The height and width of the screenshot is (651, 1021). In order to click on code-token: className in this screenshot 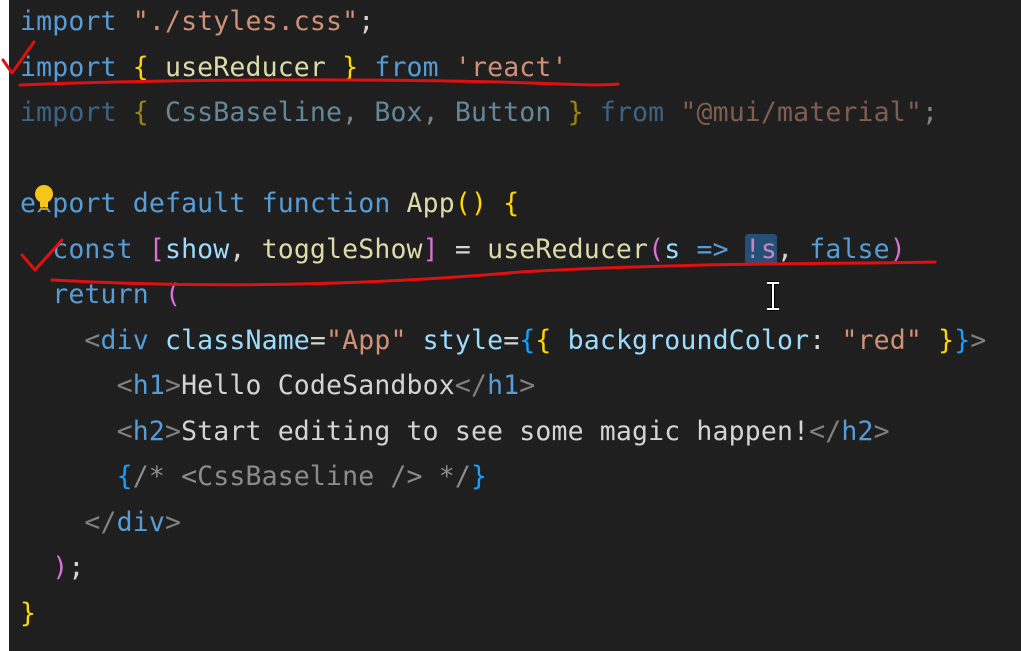, I will do `click(237, 340)`.